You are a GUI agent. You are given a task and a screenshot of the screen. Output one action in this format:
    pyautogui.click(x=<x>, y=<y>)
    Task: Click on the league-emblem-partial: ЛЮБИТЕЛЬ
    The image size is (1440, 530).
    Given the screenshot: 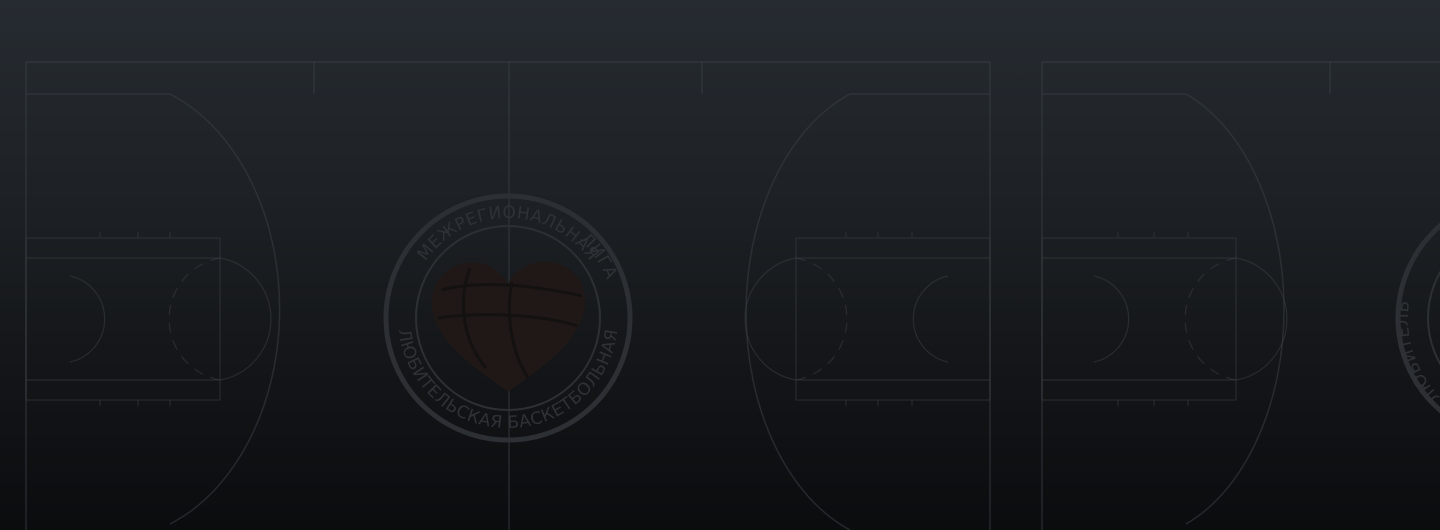 What is the action you would take?
    pyautogui.click(x=1416, y=318)
    